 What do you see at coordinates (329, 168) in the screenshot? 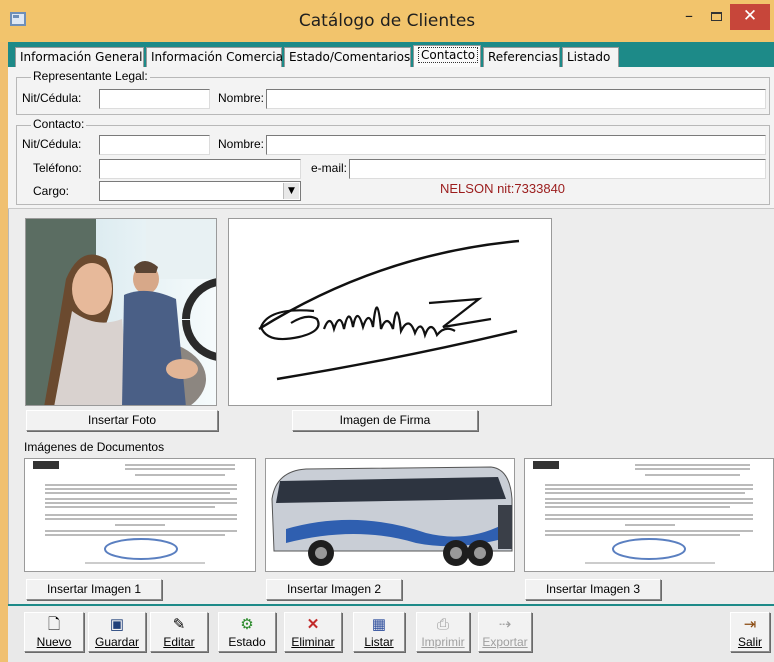
I see `contact-email-label: e-mail:` at bounding box center [329, 168].